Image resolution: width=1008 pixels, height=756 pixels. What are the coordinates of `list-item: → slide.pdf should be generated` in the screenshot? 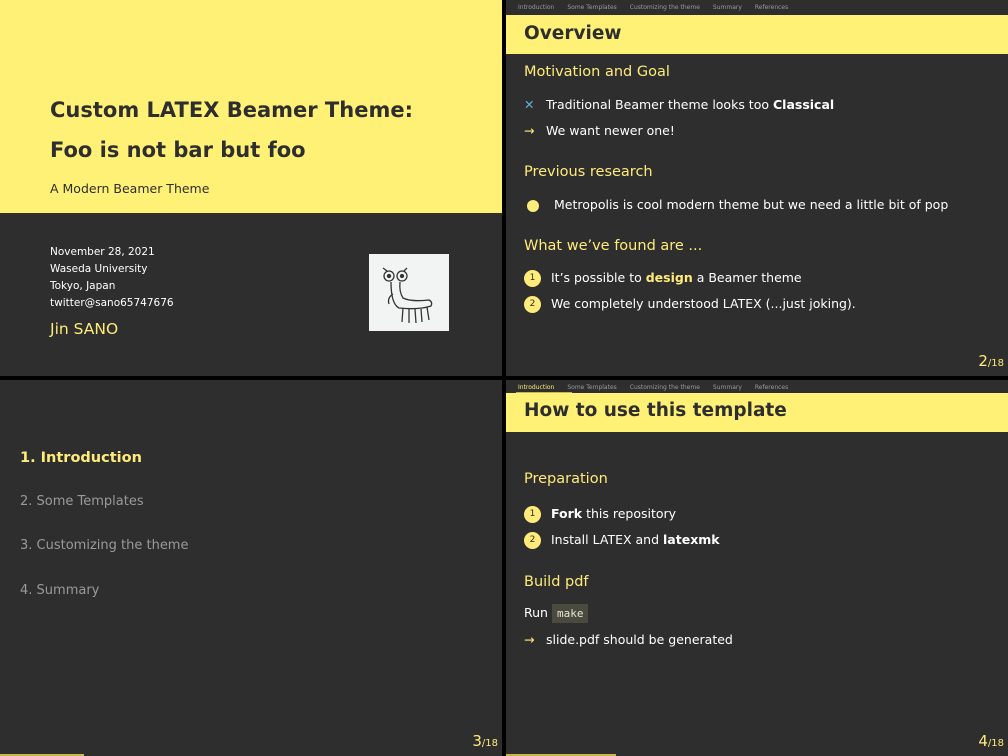 It's located at (628, 639).